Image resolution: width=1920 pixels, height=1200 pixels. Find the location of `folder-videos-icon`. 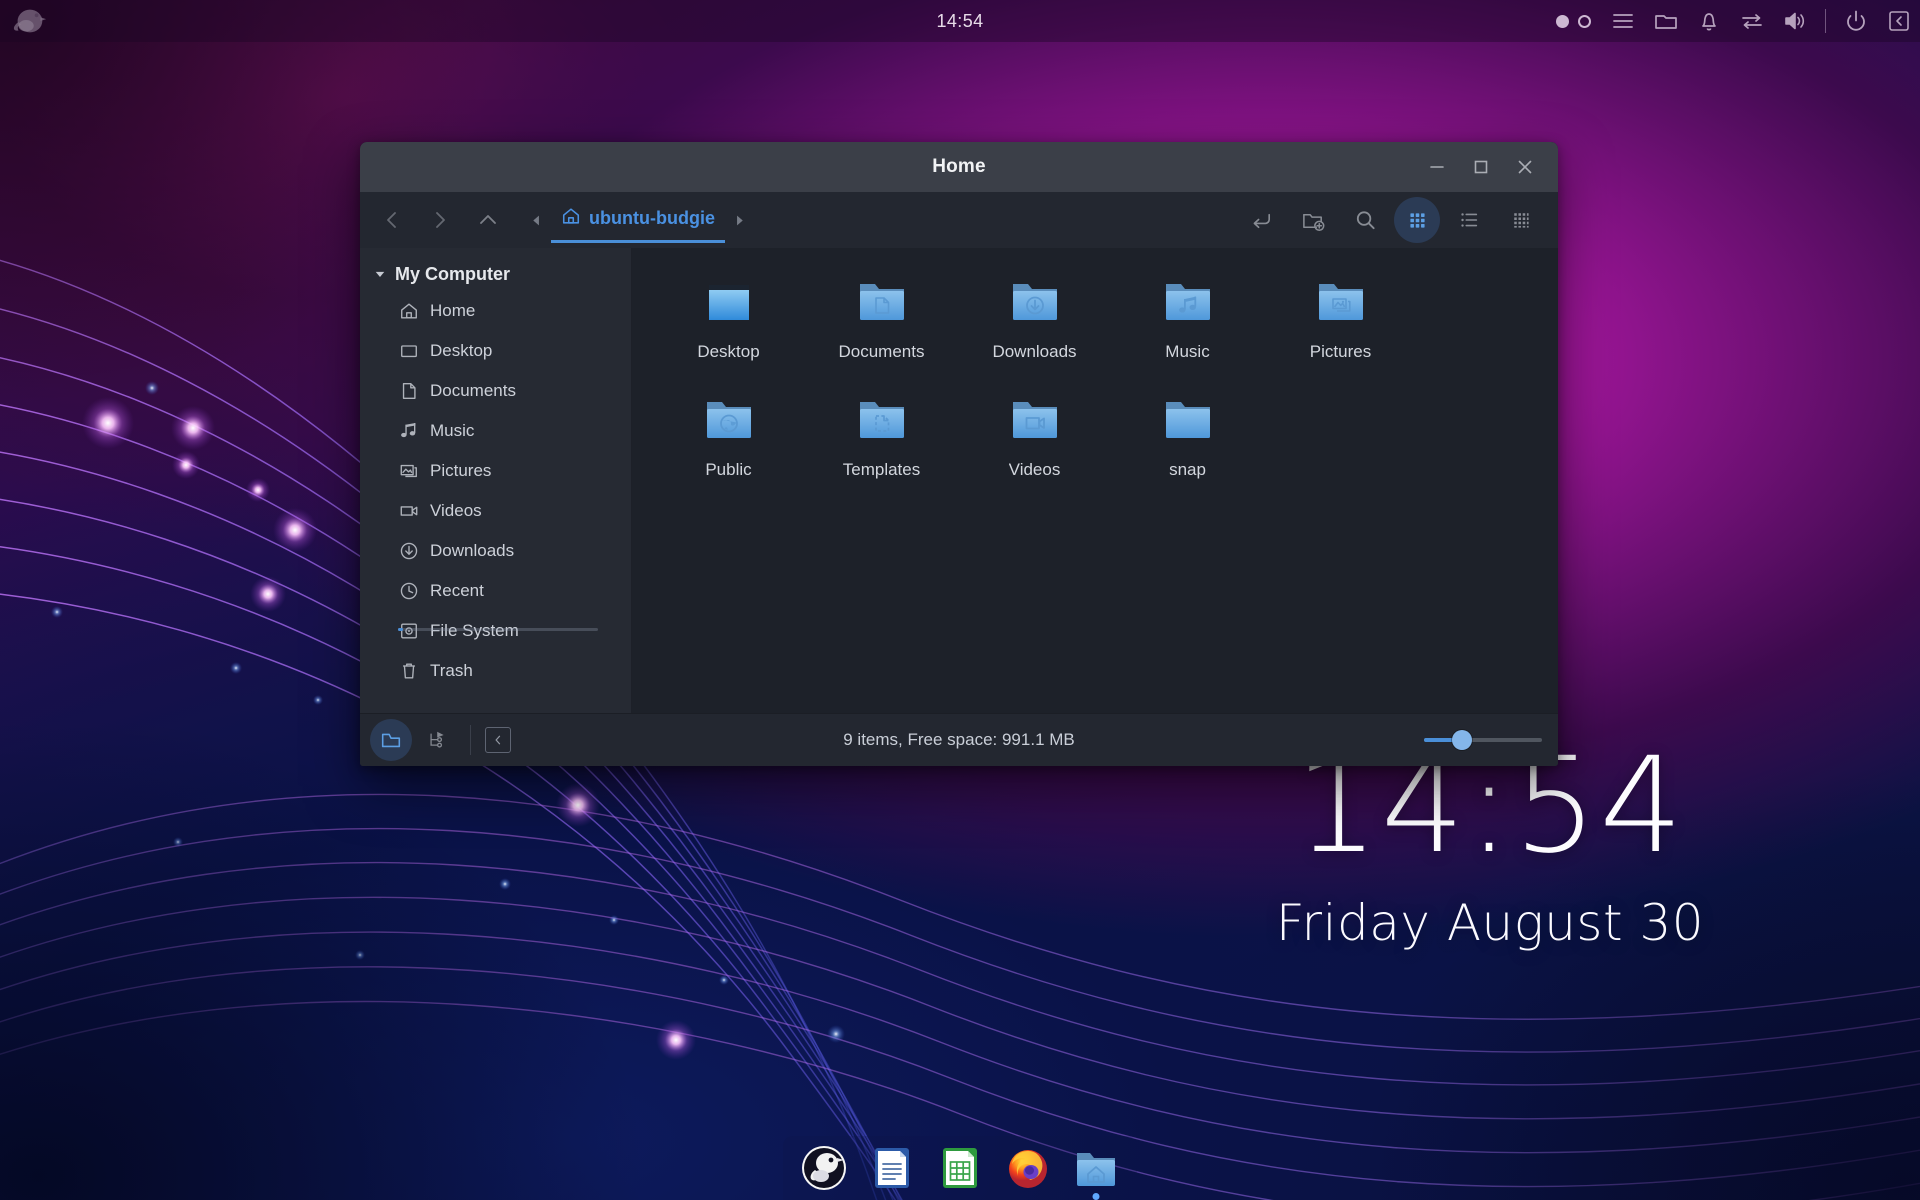

folder-videos-icon is located at coordinates (1035, 421).